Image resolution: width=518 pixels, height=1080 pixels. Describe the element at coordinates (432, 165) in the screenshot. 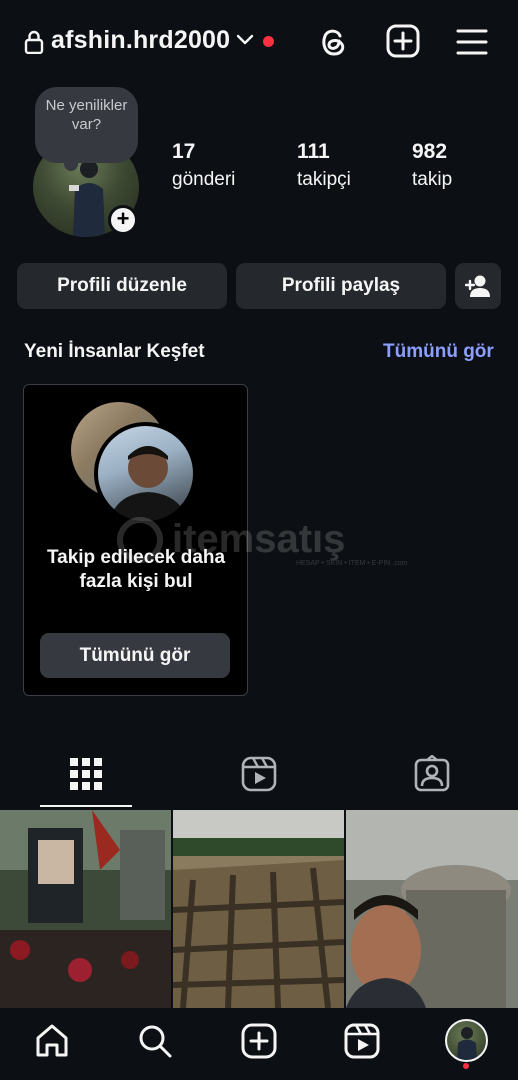

I see `stat-following: 982 takip` at that location.